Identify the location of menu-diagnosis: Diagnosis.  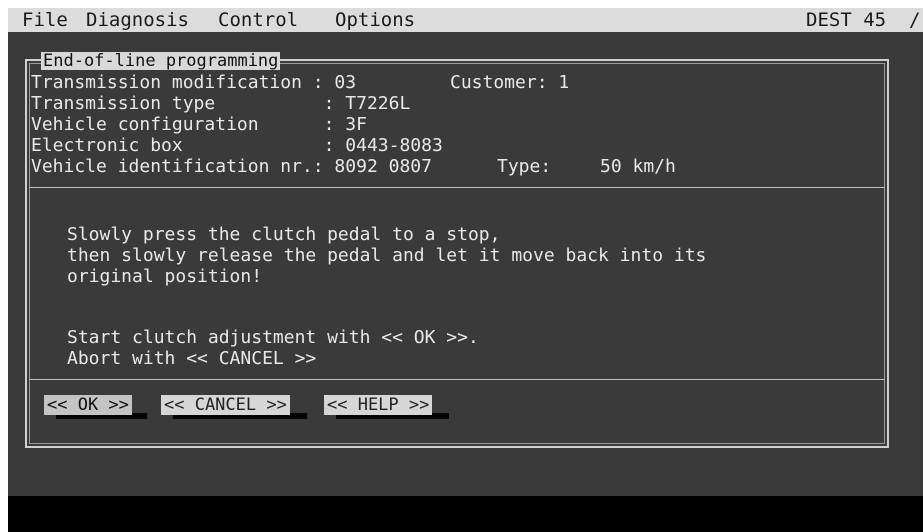
(137, 20).